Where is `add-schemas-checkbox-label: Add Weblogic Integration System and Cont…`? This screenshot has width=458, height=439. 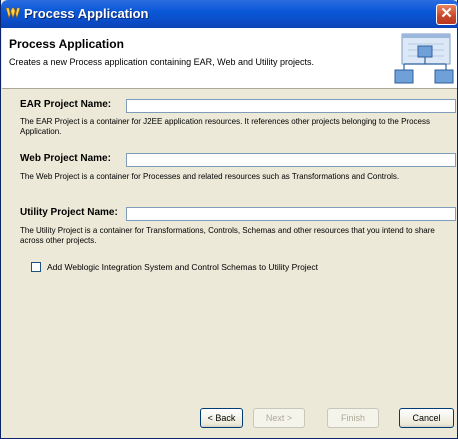 add-schemas-checkbox-label: Add Weblogic Integration System and Cont… is located at coordinates (182, 267).